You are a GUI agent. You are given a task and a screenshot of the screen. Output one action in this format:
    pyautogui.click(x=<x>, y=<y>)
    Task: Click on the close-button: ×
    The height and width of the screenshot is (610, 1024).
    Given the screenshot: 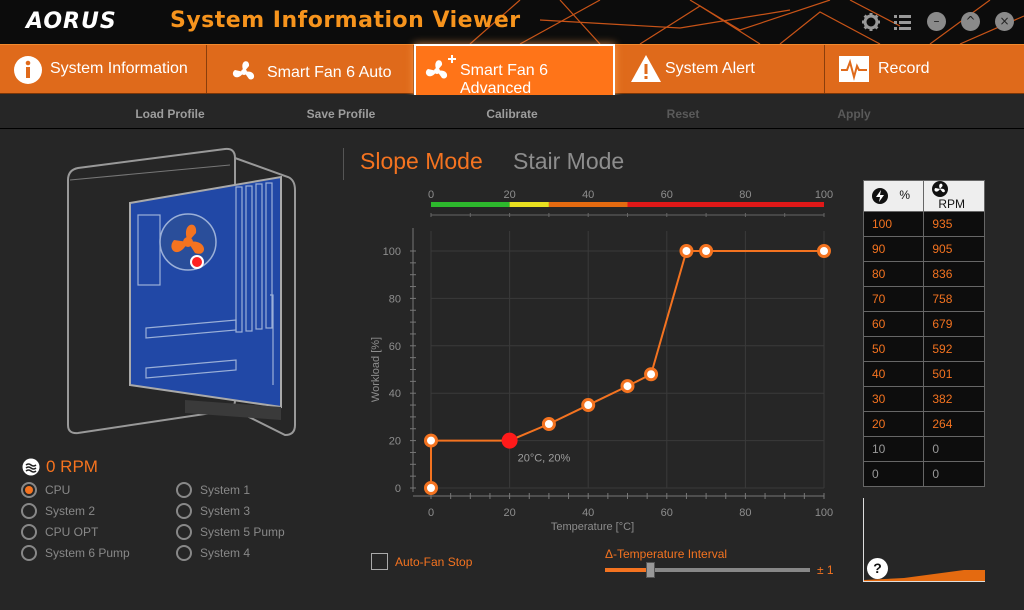 What is the action you would take?
    pyautogui.click(x=1004, y=21)
    